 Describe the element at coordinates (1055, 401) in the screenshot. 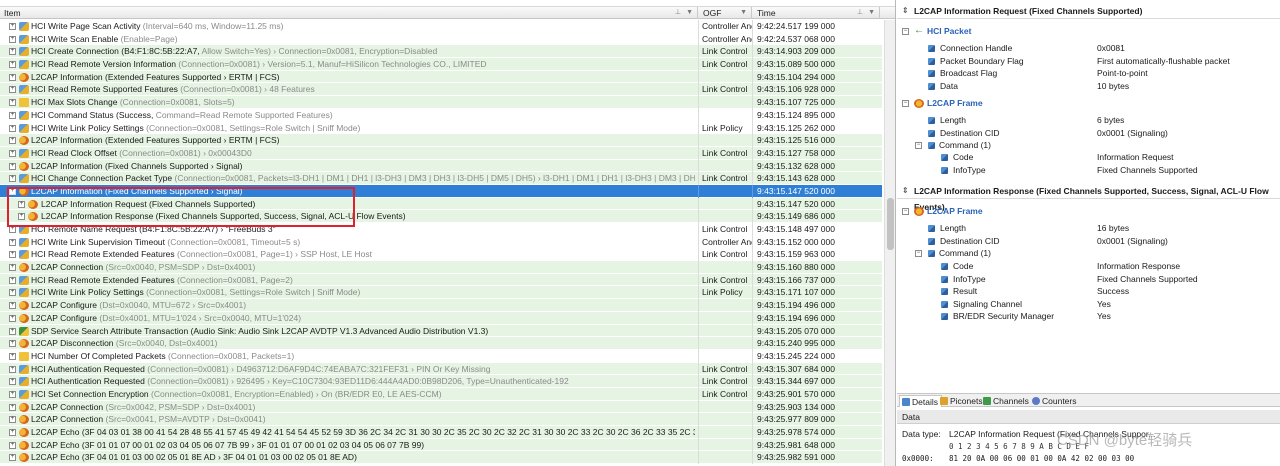

I see `tab-counters: Counters` at that location.